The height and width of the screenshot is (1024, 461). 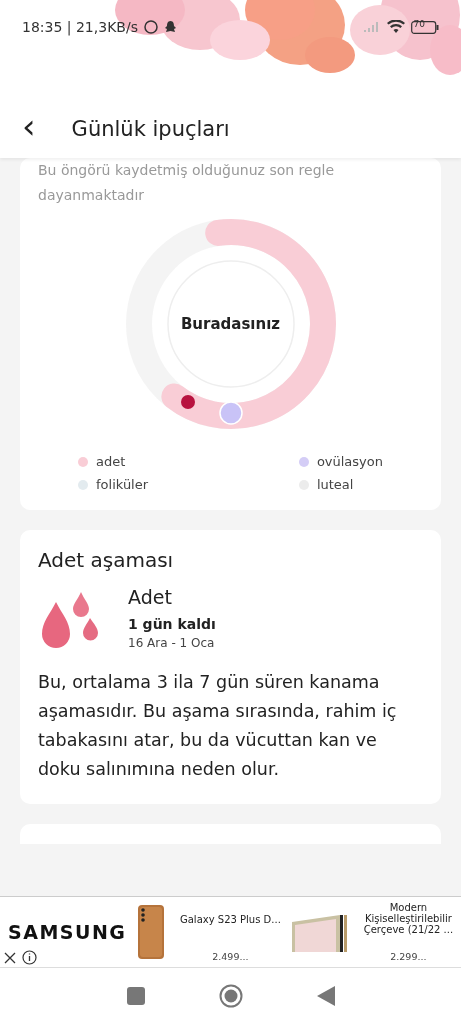 I want to click on legend-label: adet, so click(x=111, y=461).